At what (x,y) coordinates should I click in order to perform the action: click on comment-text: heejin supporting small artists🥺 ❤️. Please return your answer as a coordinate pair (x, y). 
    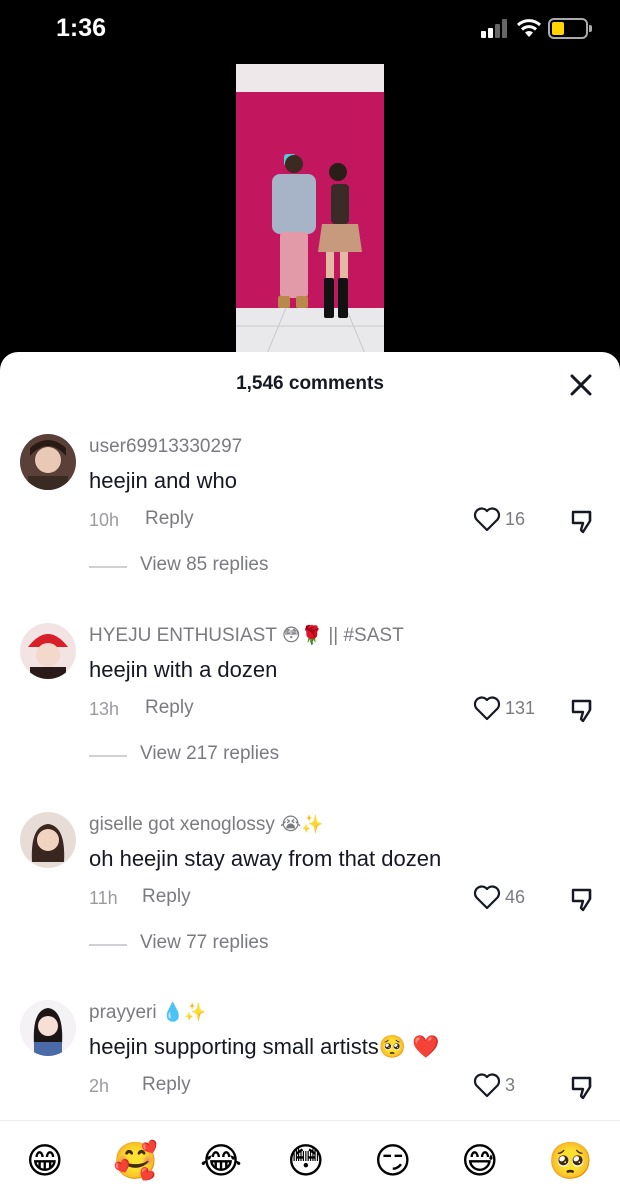
    Looking at the image, I should click on (264, 1046).